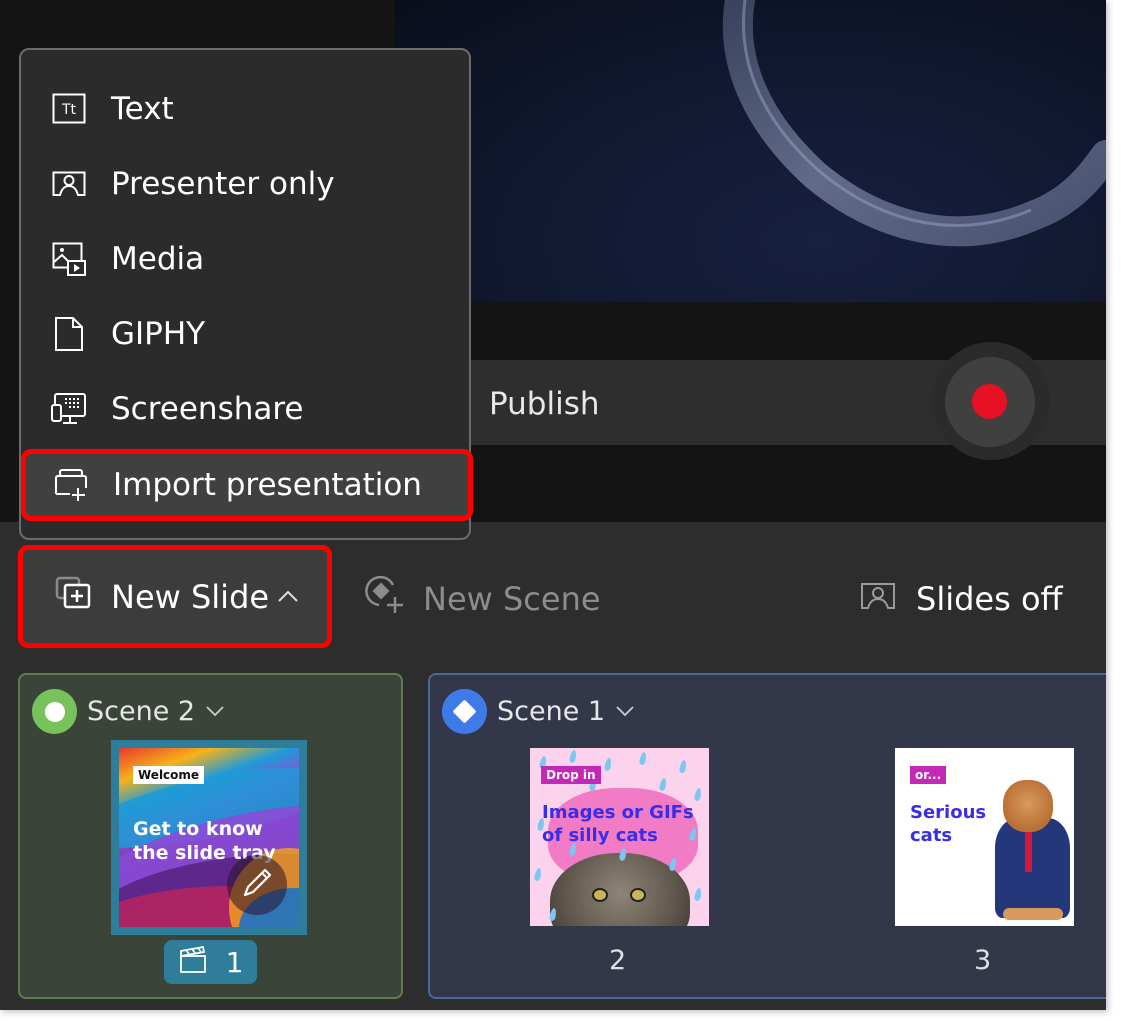 The width and height of the screenshot is (1121, 1021). What do you see at coordinates (983, 960) in the screenshot?
I see `slide-number: 3` at bounding box center [983, 960].